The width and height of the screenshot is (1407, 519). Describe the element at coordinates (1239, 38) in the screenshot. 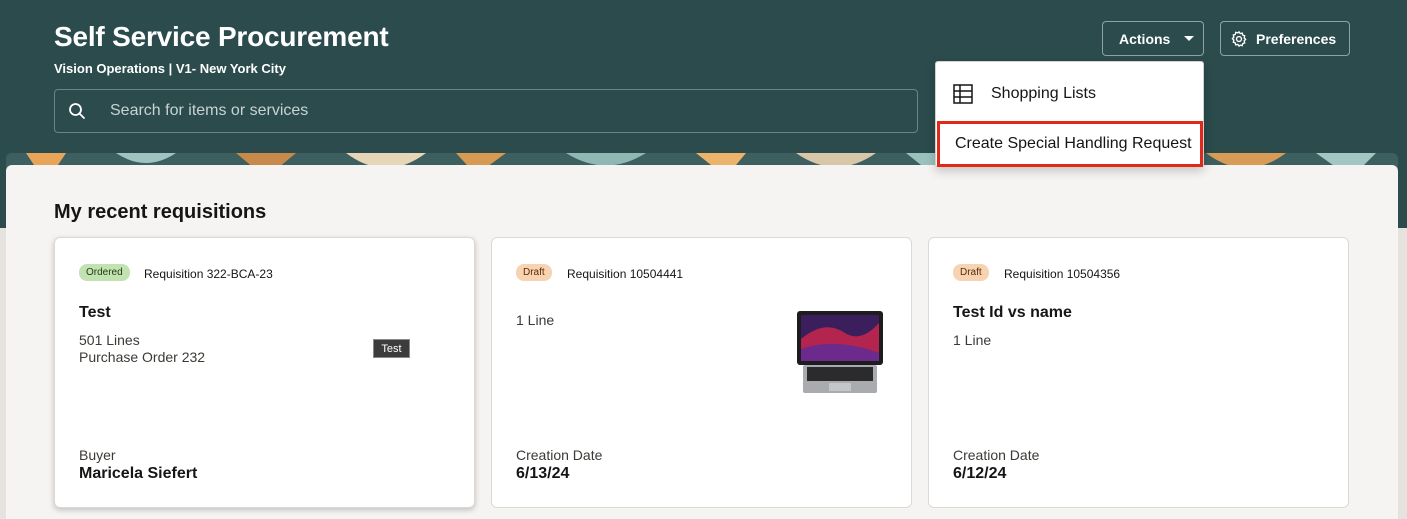

I see `gear-icon` at that location.